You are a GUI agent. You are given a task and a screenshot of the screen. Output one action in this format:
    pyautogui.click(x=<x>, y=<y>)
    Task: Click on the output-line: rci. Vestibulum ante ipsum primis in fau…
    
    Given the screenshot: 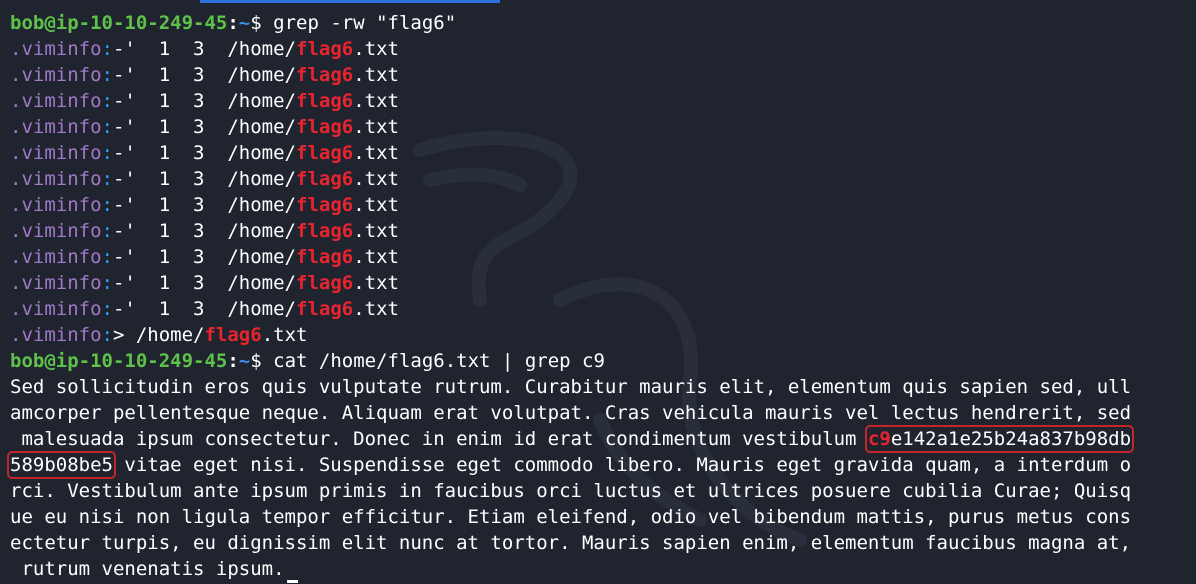 What is the action you would take?
    pyautogui.click(x=571, y=491)
    